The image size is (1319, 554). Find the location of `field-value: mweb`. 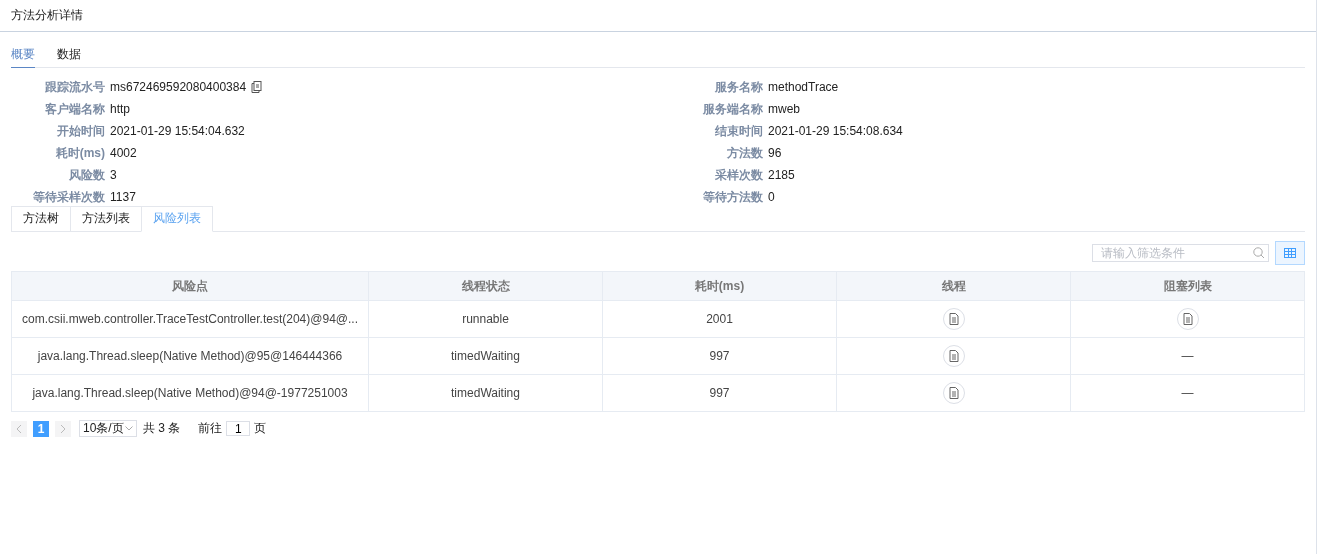

field-value: mweb is located at coordinates (784, 109).